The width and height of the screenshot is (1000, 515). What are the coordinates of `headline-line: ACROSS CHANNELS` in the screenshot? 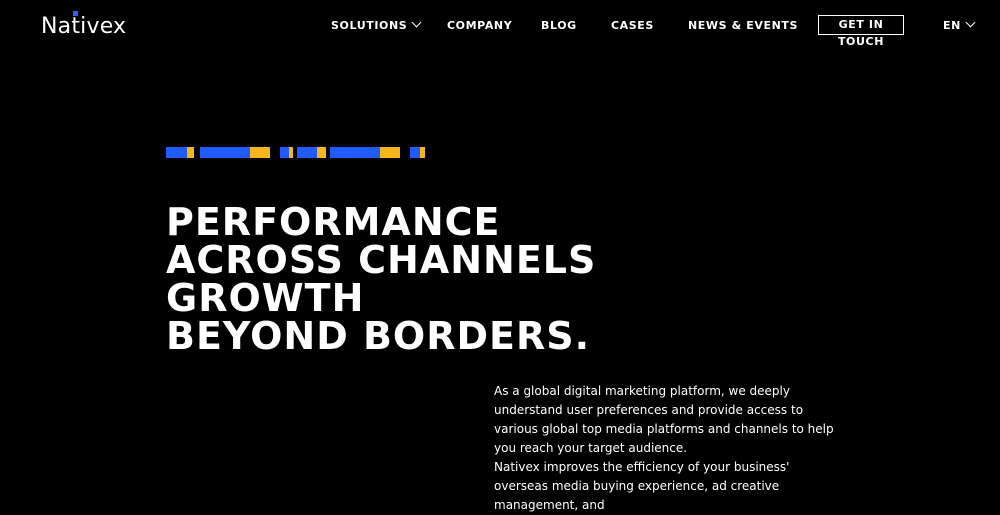 It's located at (381, 260).